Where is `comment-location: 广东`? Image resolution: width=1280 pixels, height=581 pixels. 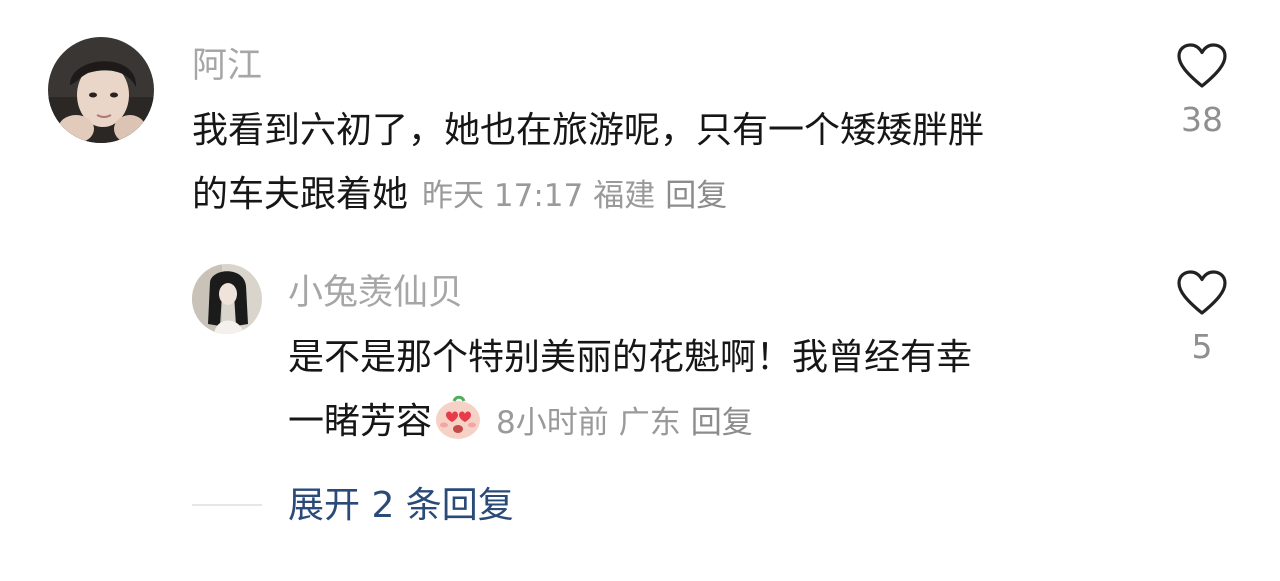
comment-location: 广东 is located at coordinates (649, 423).